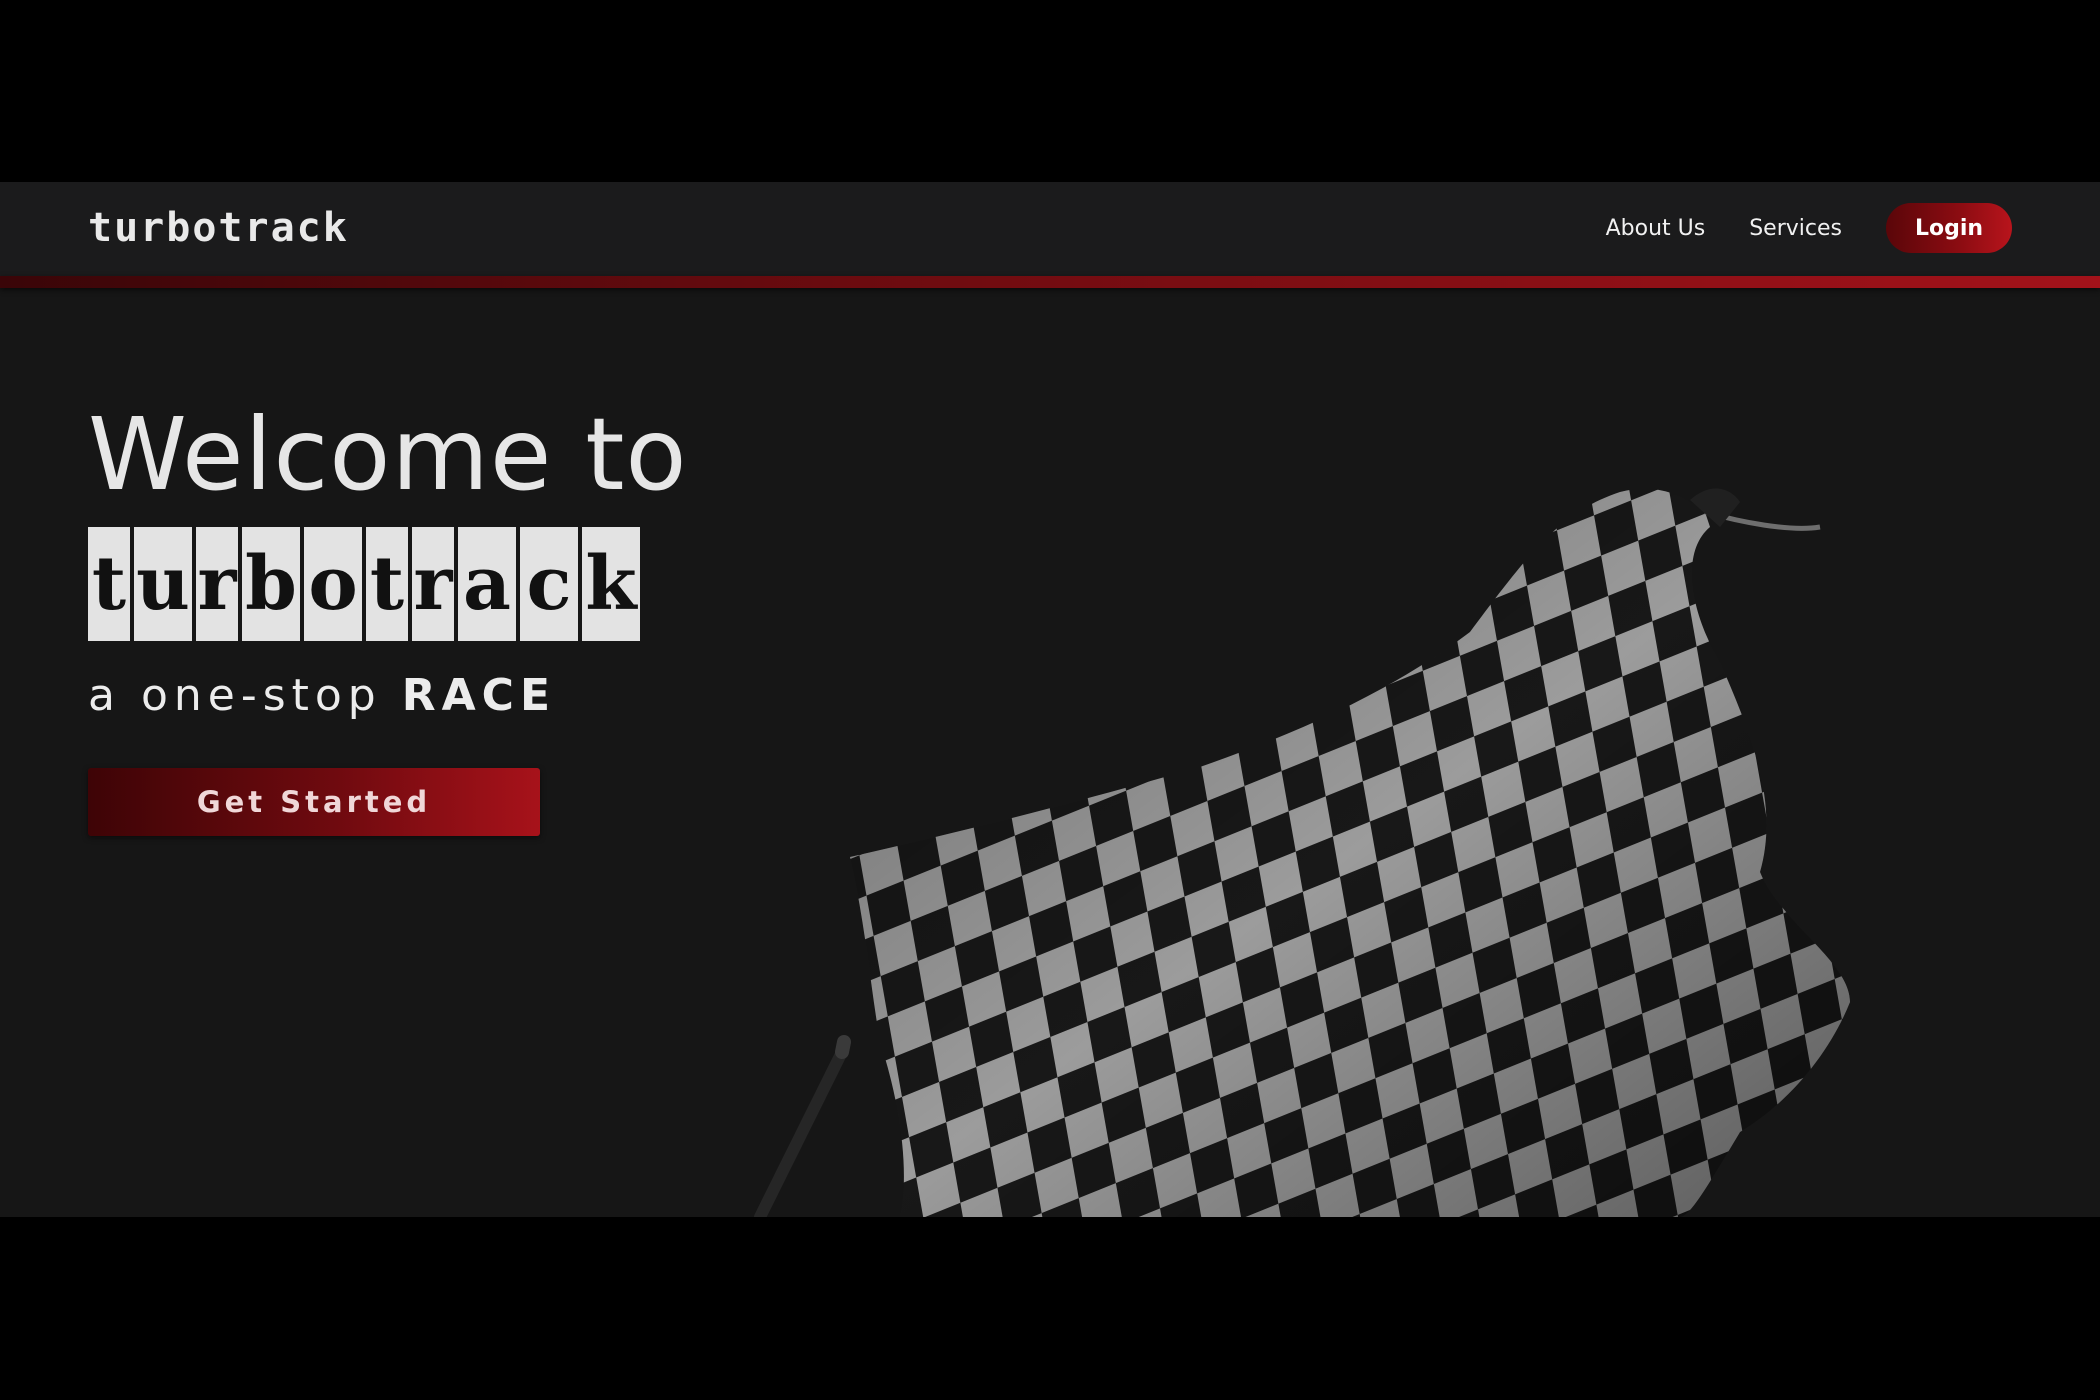 The width and height of the screenshot is (2100, 1400). What do you see at coordinates (333, 584) in the screenshot?
I see `brand-tile: o` at bounding box center [333, 584].